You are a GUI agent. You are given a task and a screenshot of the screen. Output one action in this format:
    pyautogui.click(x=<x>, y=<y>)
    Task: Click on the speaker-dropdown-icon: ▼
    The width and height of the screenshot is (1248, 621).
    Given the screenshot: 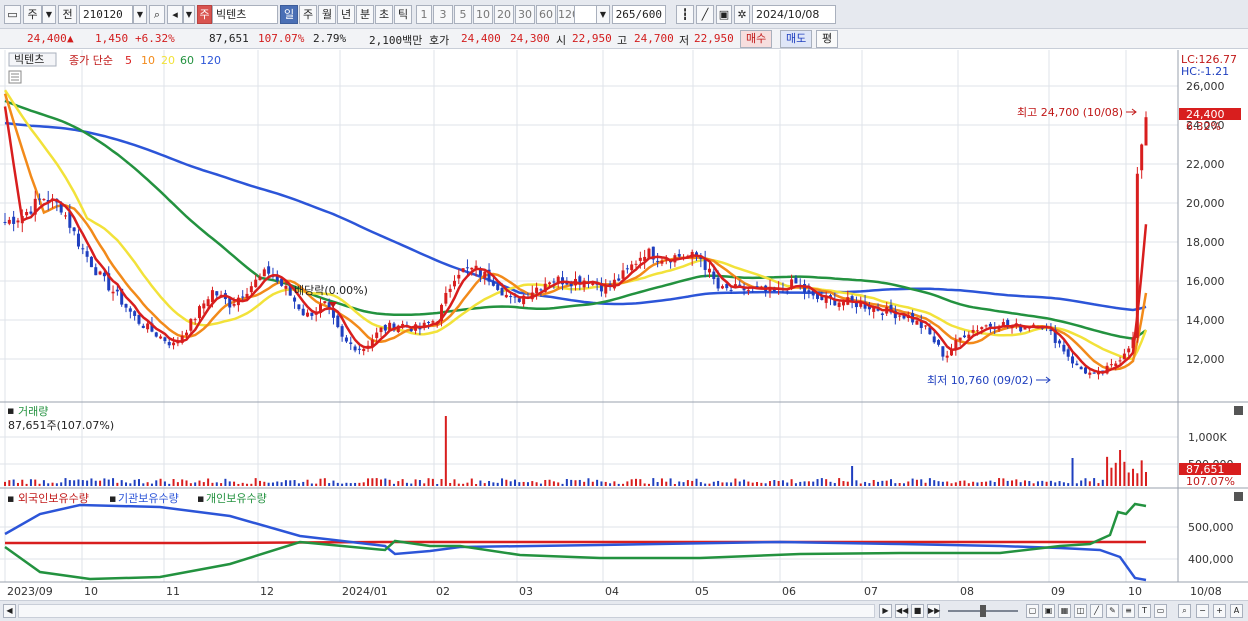 What is the action you would take?
    pyautogui.click(x=189, y=14)
    